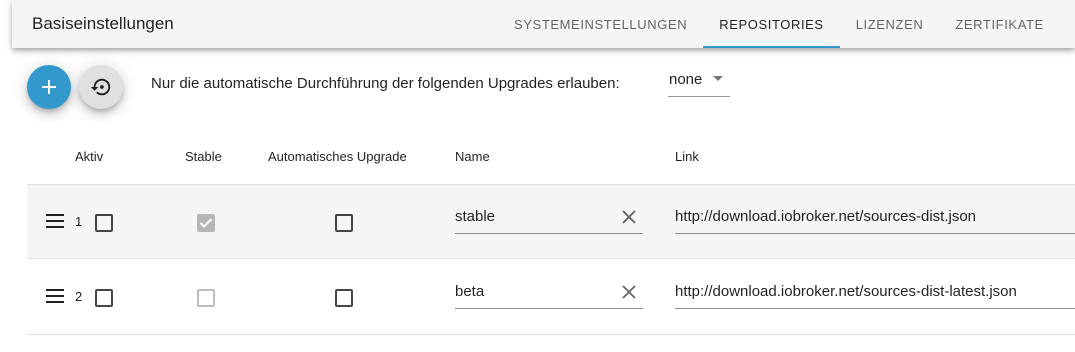  I want to click on header-name: Name, so click(472, 156).